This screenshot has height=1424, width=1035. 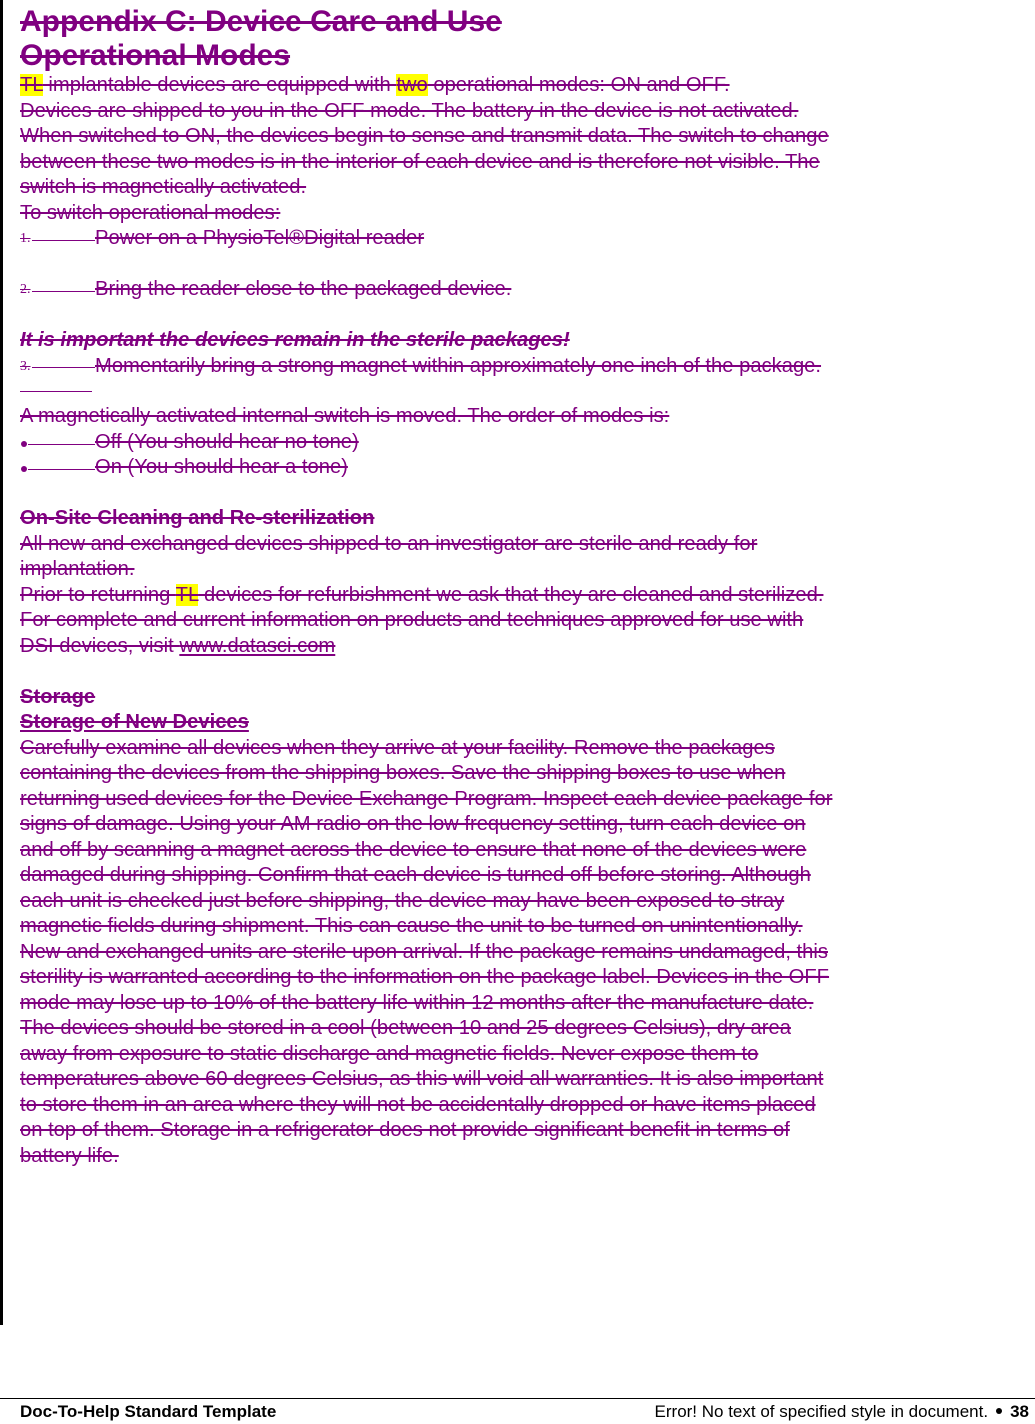 I want to click on step-item: 1. Power on a PhysioTel®Digital reader, so click(x=525, y=239).